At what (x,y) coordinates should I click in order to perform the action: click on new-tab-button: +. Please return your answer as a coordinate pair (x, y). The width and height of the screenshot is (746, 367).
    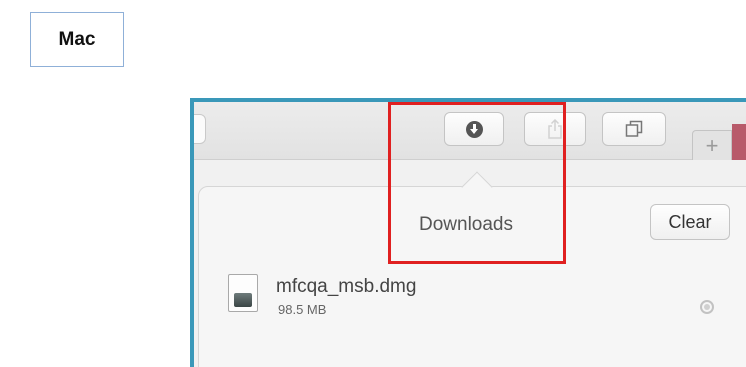
    Looking at the image, I should click on (712, 145).